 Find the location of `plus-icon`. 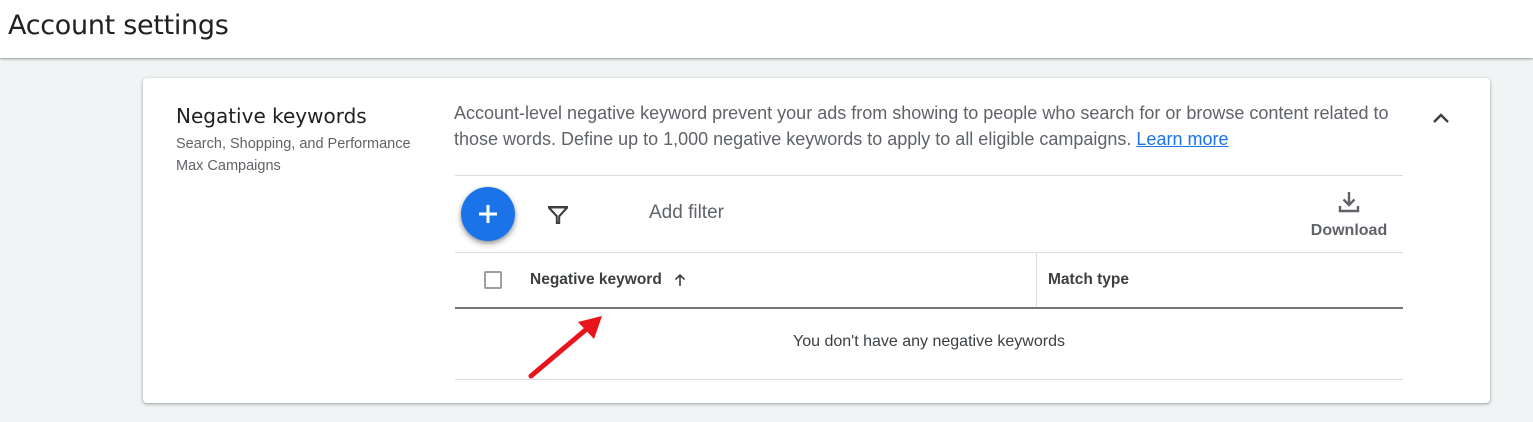

plus-icon is located at coordinates (488, 214).